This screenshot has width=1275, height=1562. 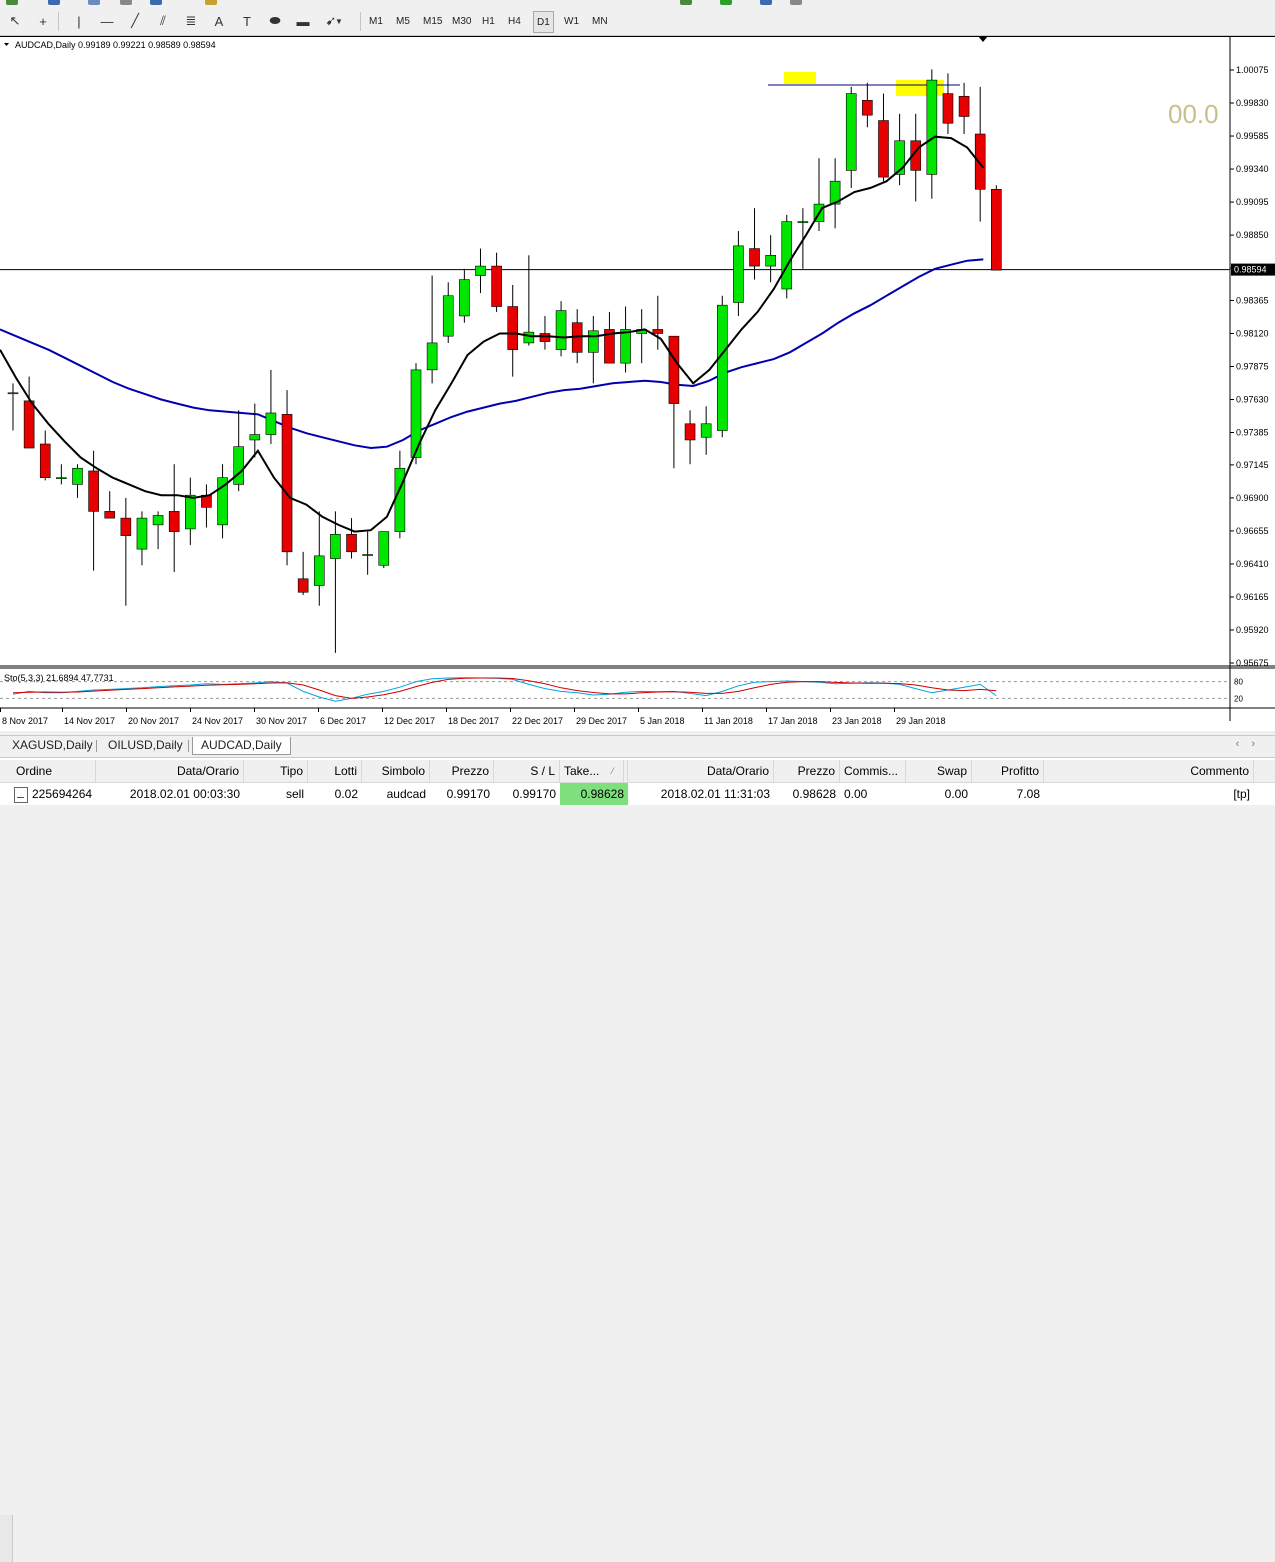 I want to click on column-header-tipo: Tipo, so click(x=276, y=771).